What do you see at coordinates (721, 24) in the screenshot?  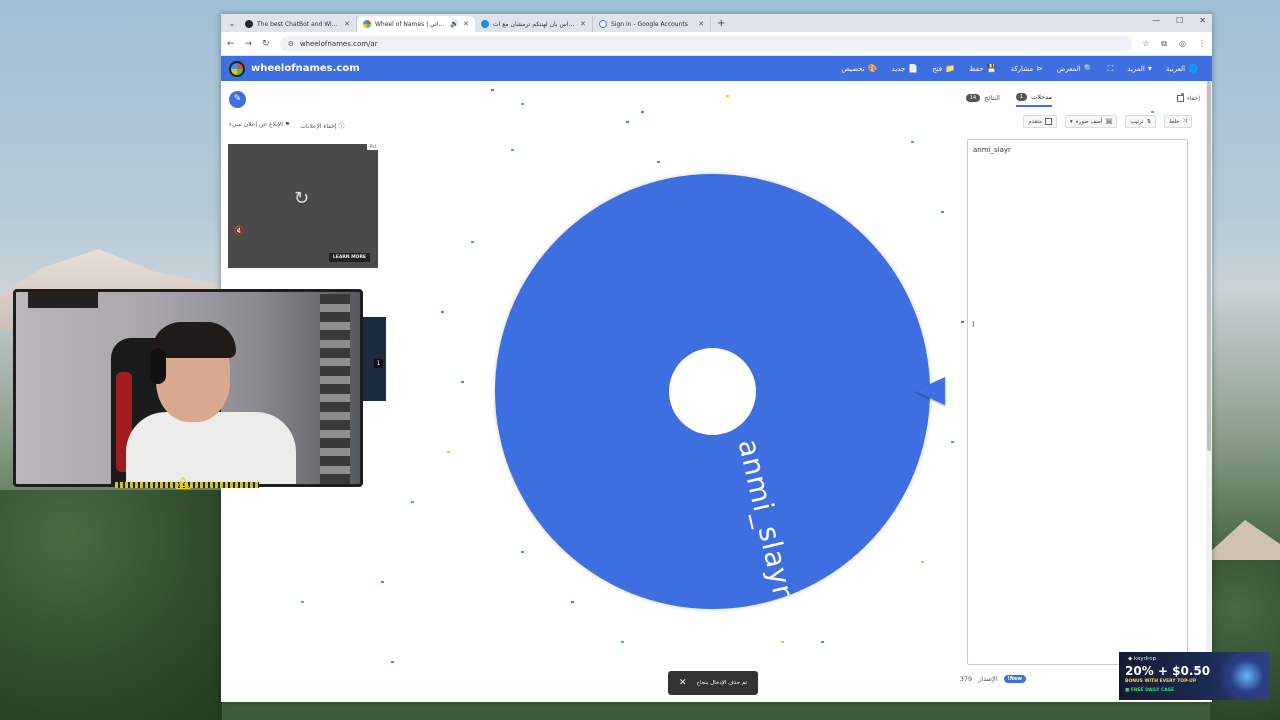 I see `new-tab-button: +` at bounding box center [721, 24].